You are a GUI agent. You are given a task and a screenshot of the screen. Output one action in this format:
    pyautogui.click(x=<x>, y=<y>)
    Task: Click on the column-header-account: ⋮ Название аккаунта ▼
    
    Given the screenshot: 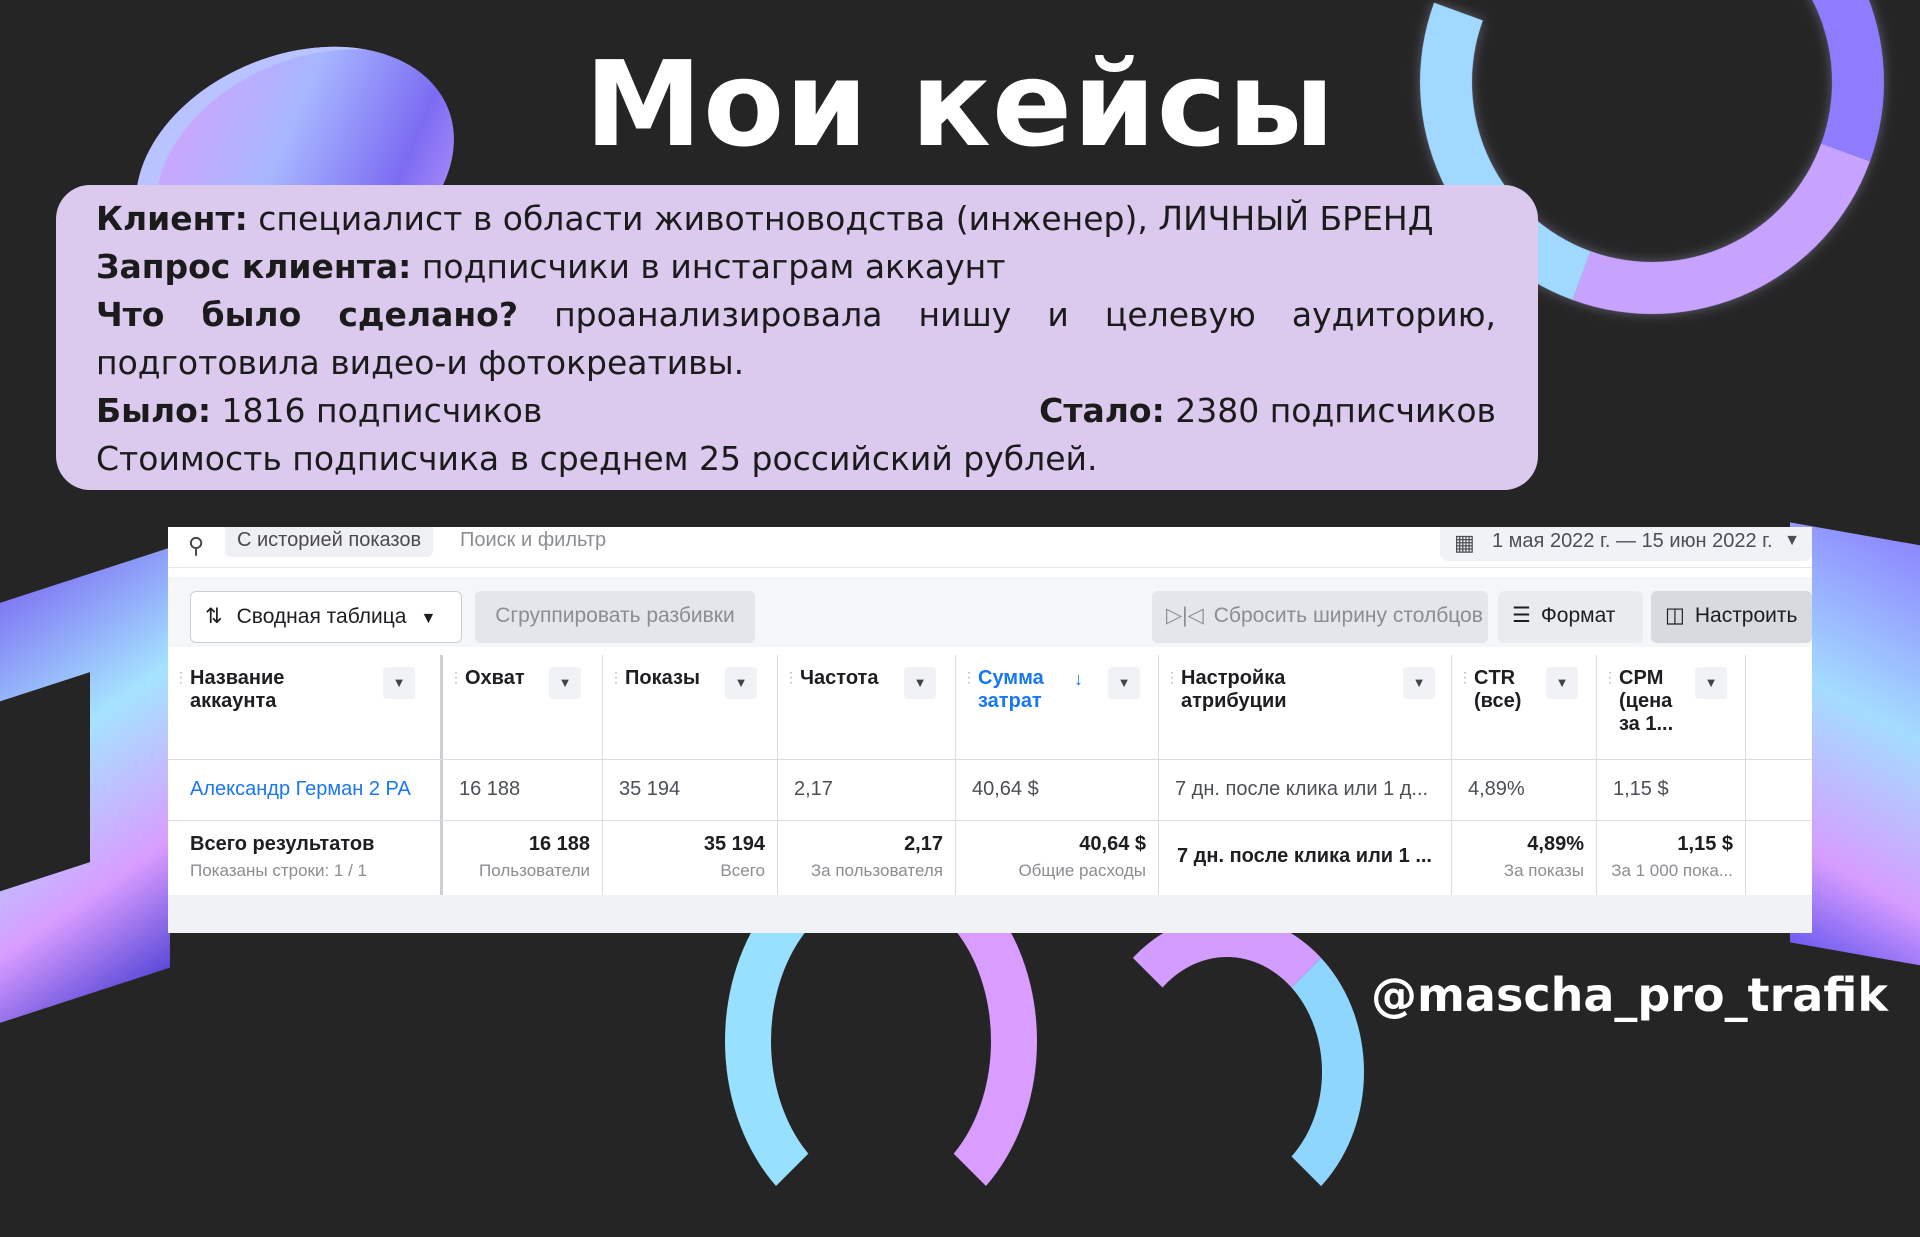 What is the action you would take?
    pyautogui.click(x=305, y=707)
    